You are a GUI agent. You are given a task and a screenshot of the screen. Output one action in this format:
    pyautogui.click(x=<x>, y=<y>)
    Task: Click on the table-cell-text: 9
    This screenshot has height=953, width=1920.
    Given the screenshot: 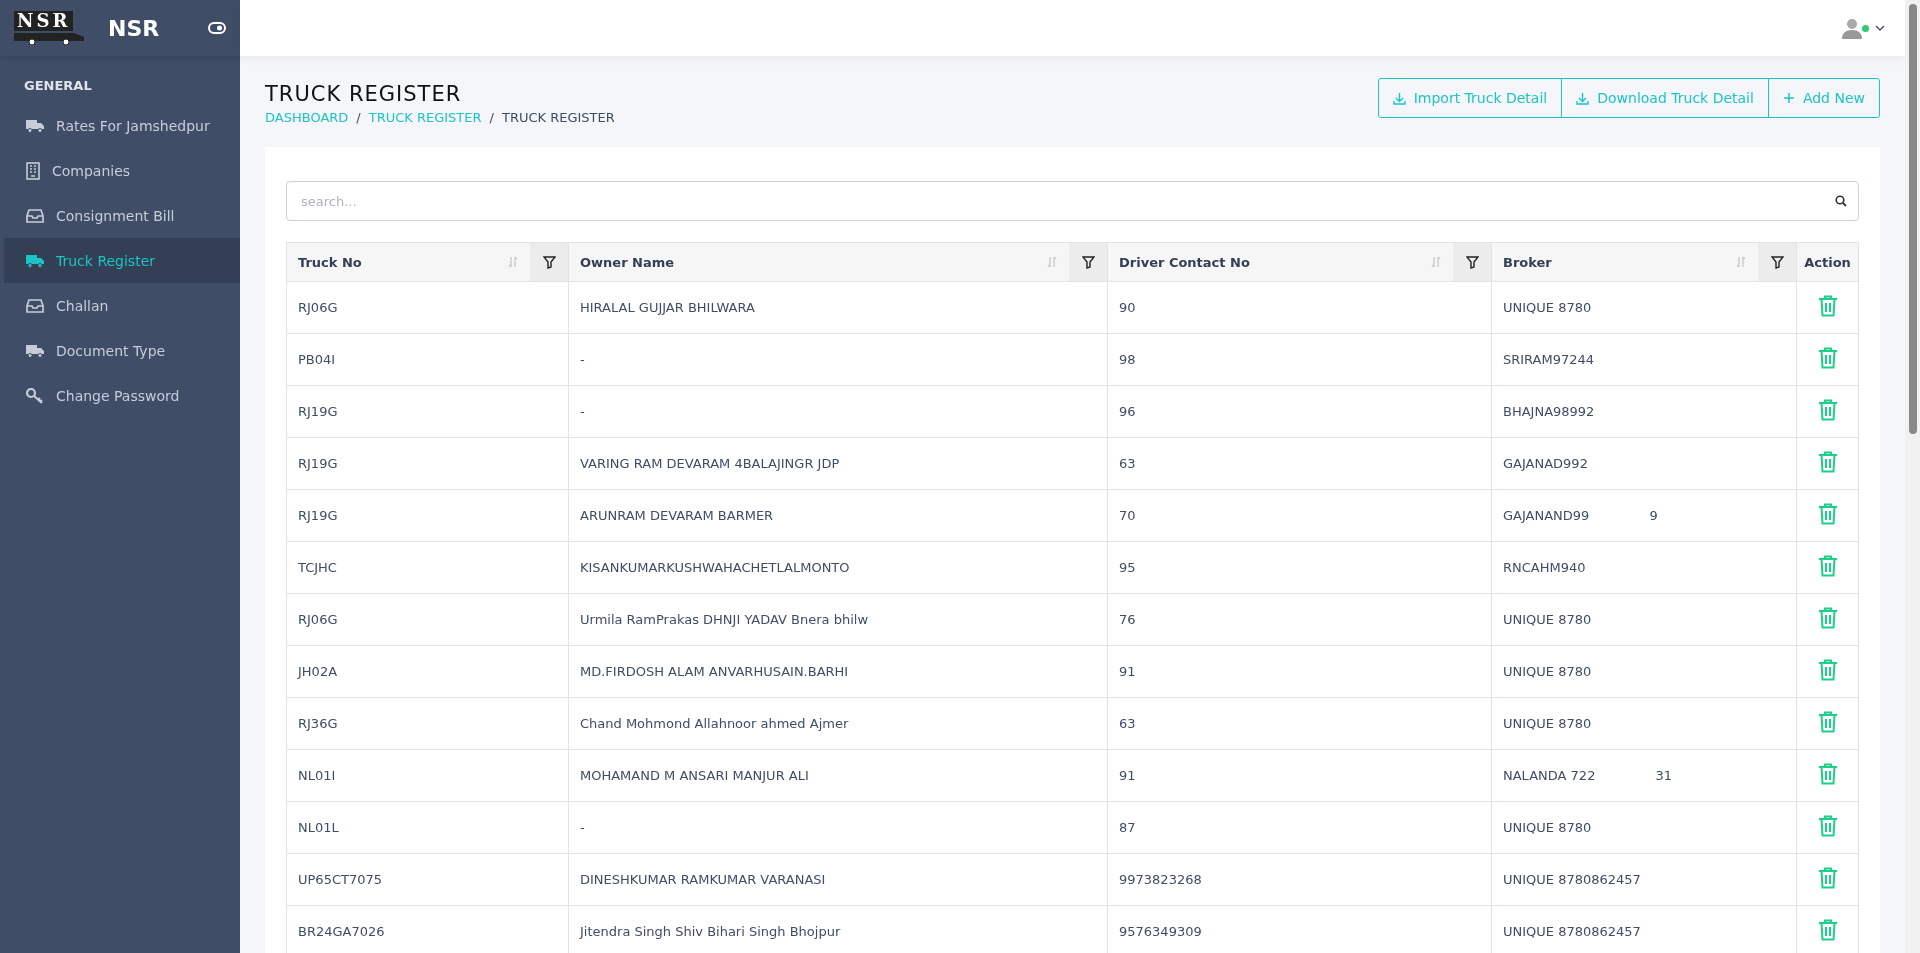 What is the action you would take?
    pyautogui.click(x=1653, y=515)
    